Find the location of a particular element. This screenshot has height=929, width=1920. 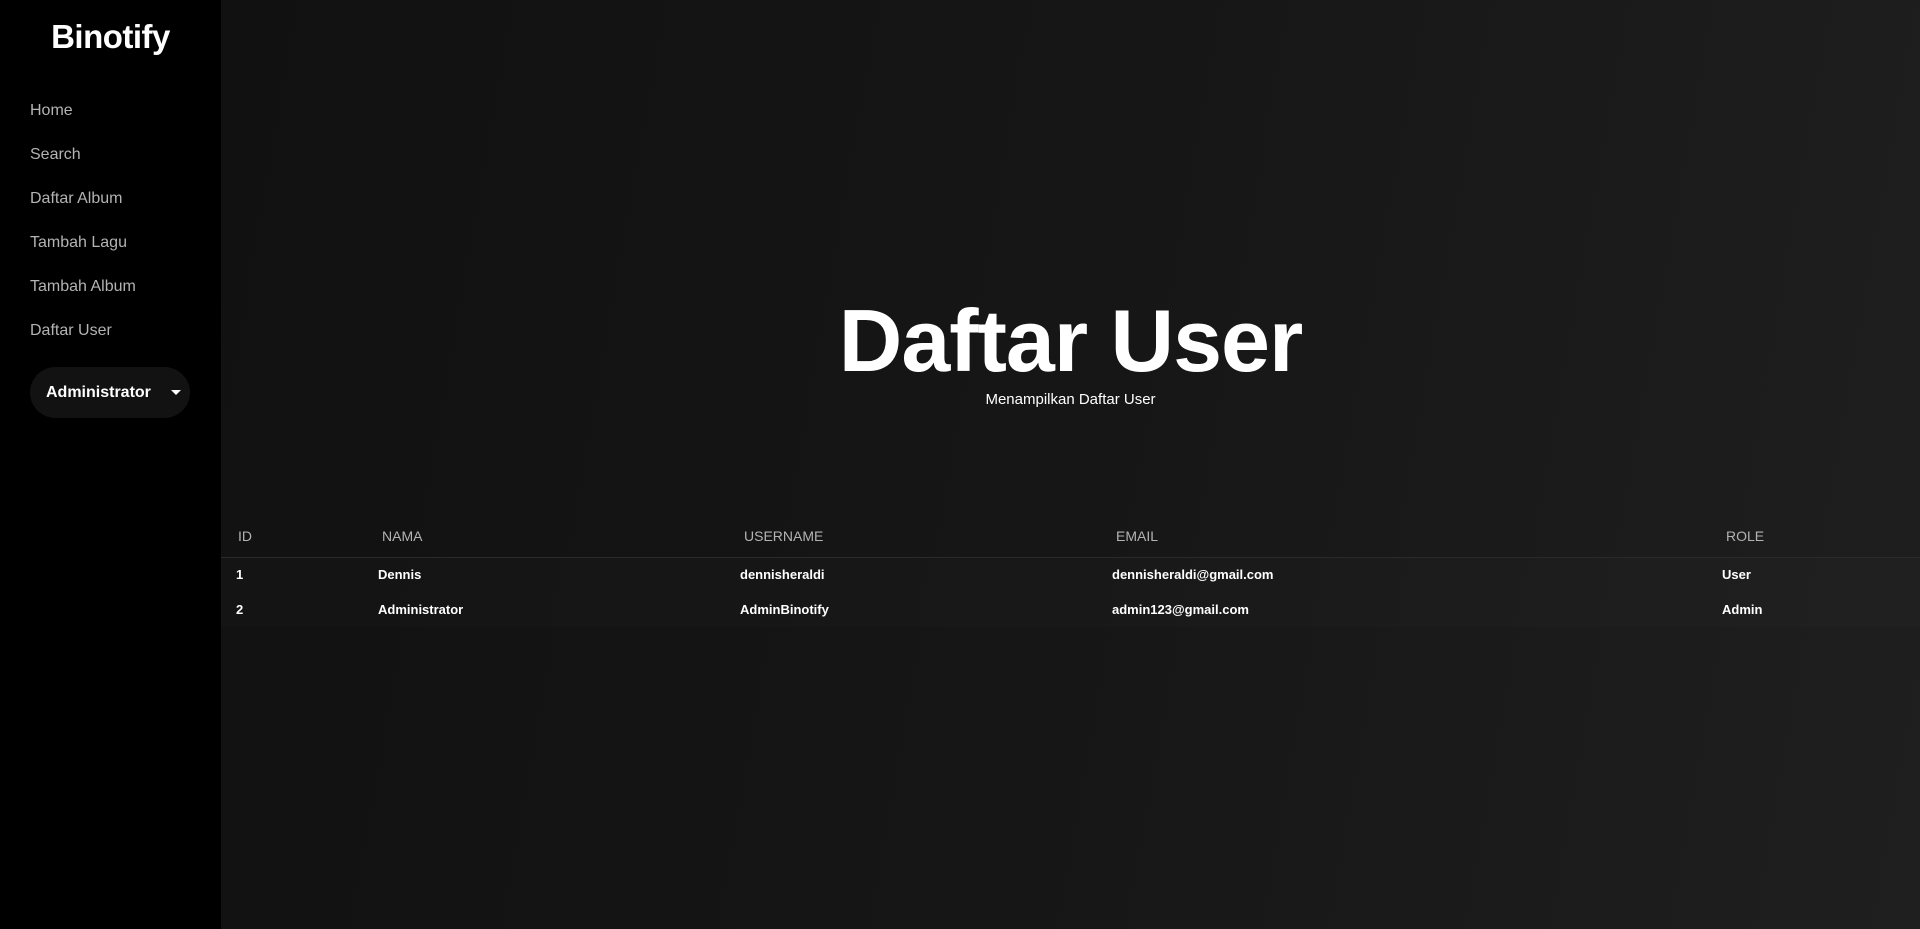

cell-id: 2 is located at coordinates (240, 609).